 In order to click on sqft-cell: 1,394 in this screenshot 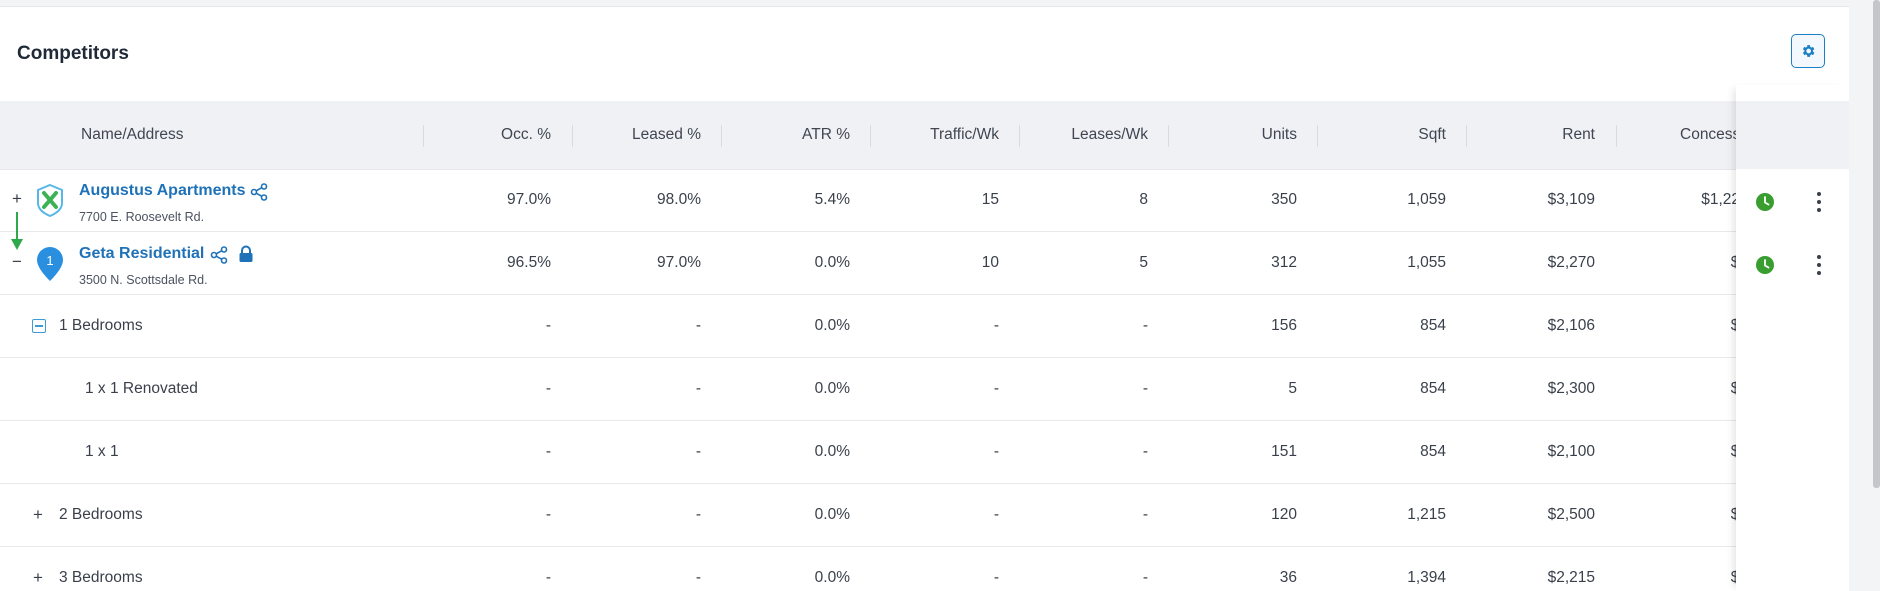, I will do `click(1426, 577)`.